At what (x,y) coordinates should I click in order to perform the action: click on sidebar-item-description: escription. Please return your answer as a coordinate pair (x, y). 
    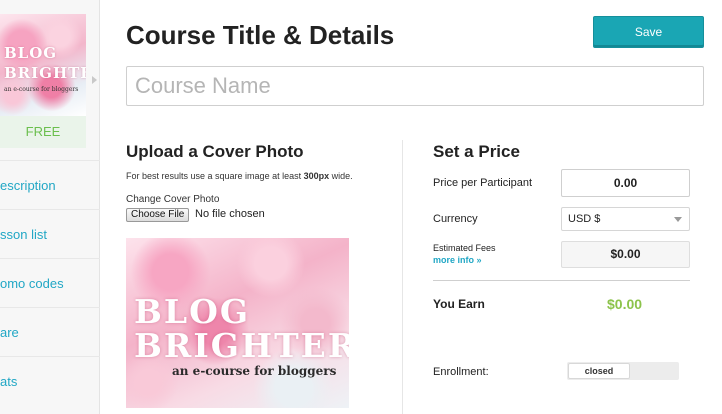
    Looking at the image, I should click on (50, 184).